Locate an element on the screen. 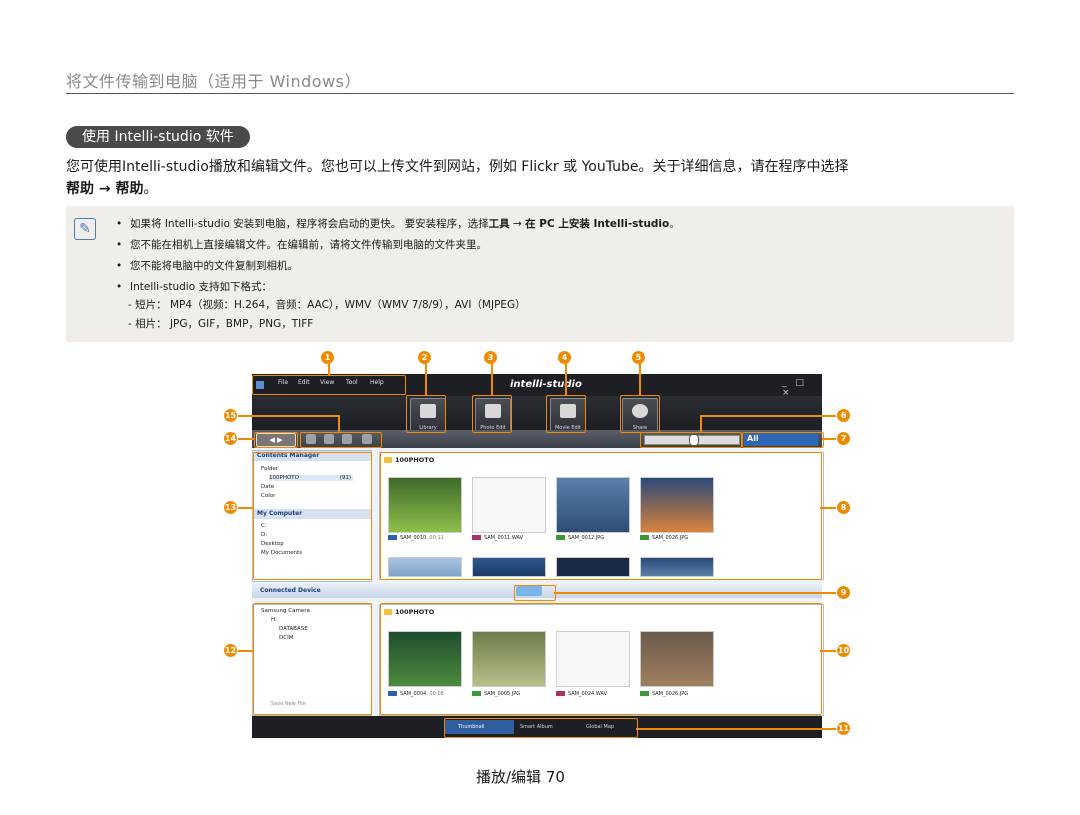 Image resolution: width=1080 pixels, height=815 pixels. callout-2: 2 is located at coordinates (424, 357).